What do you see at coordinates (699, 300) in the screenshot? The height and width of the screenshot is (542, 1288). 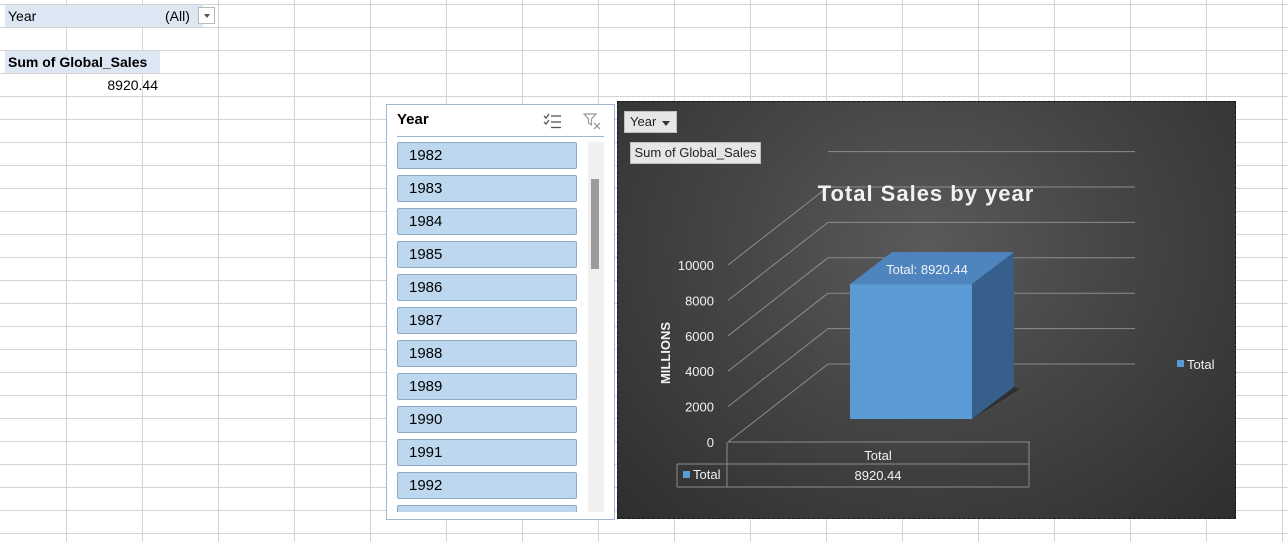 I see `y-tick-8000: 8000` at bounding box center [699, 300].